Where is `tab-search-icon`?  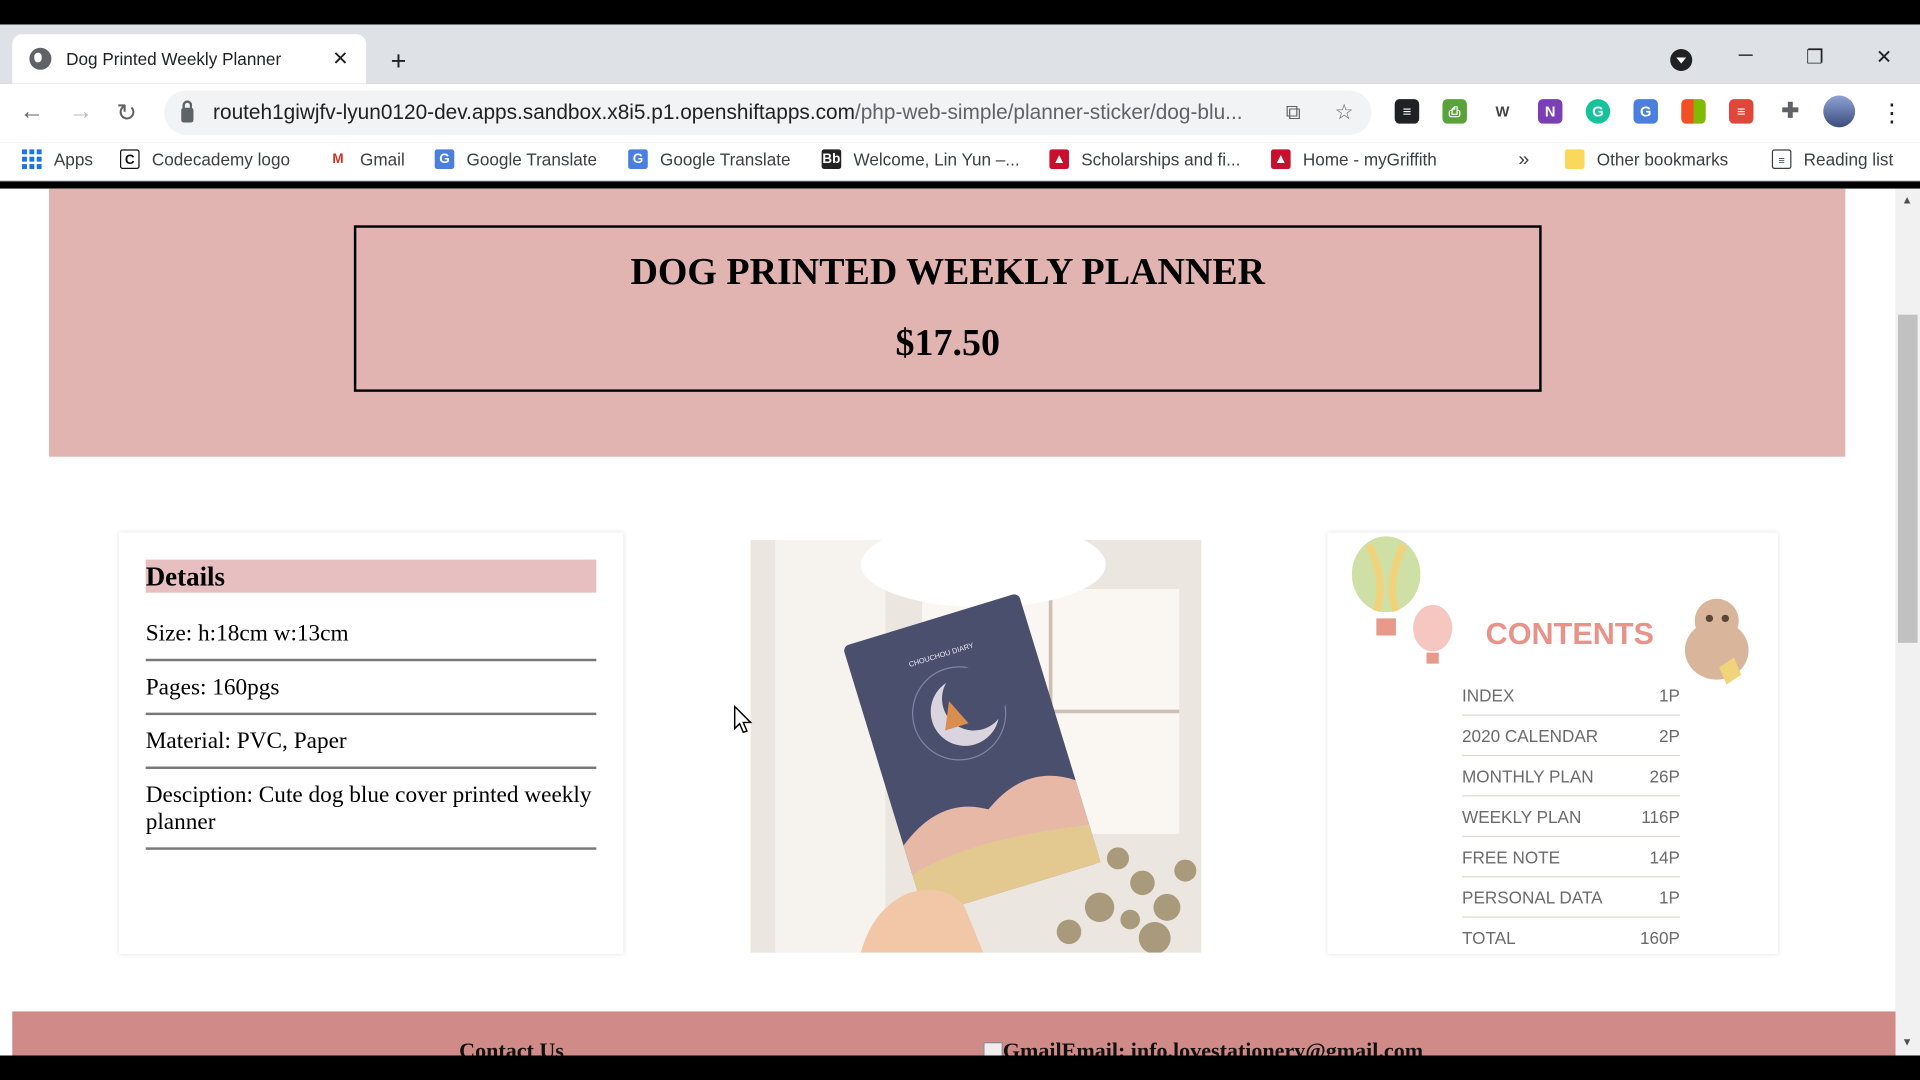 tab-search-icon is located at coordinates (1681, 60).